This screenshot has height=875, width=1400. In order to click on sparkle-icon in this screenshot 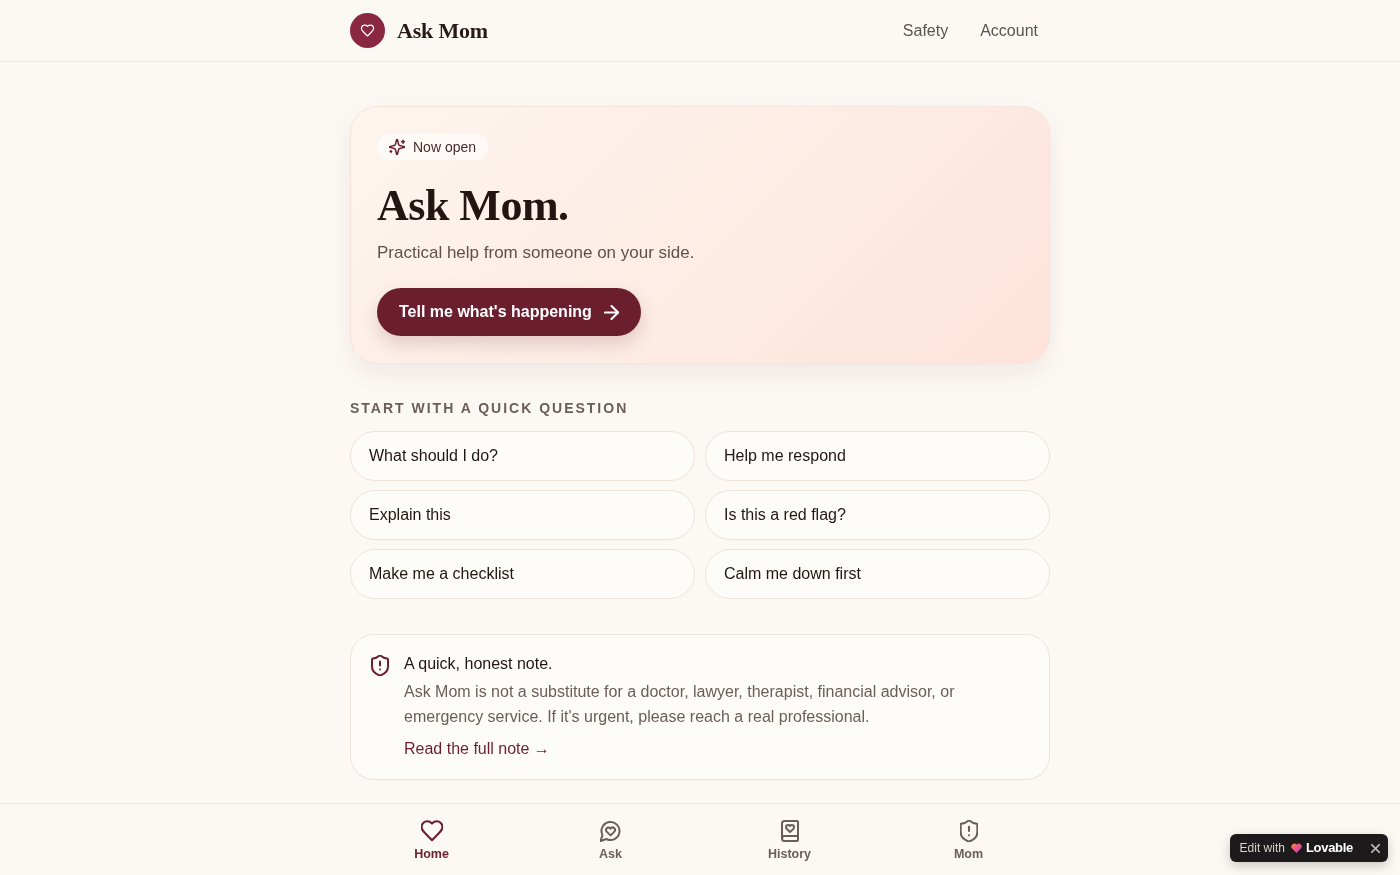, I will do `click(397, 147)`.